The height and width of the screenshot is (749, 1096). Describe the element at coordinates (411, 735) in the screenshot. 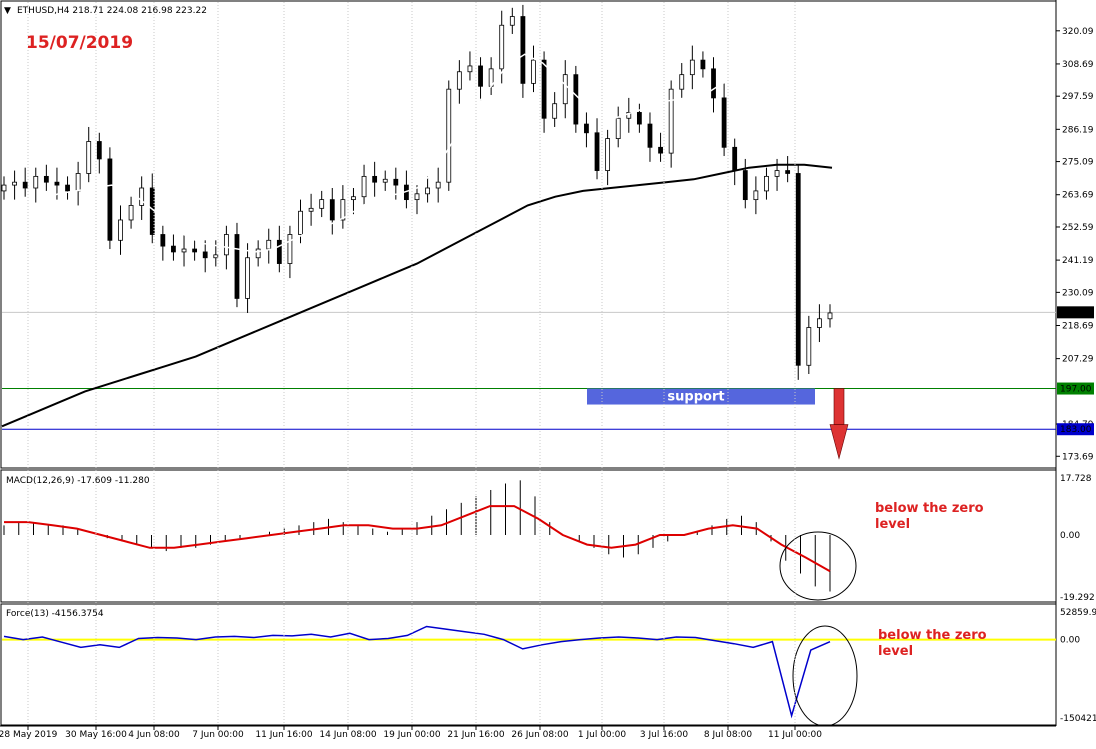

I see `x-tick-label: 19 Jun 00:00` at that location.